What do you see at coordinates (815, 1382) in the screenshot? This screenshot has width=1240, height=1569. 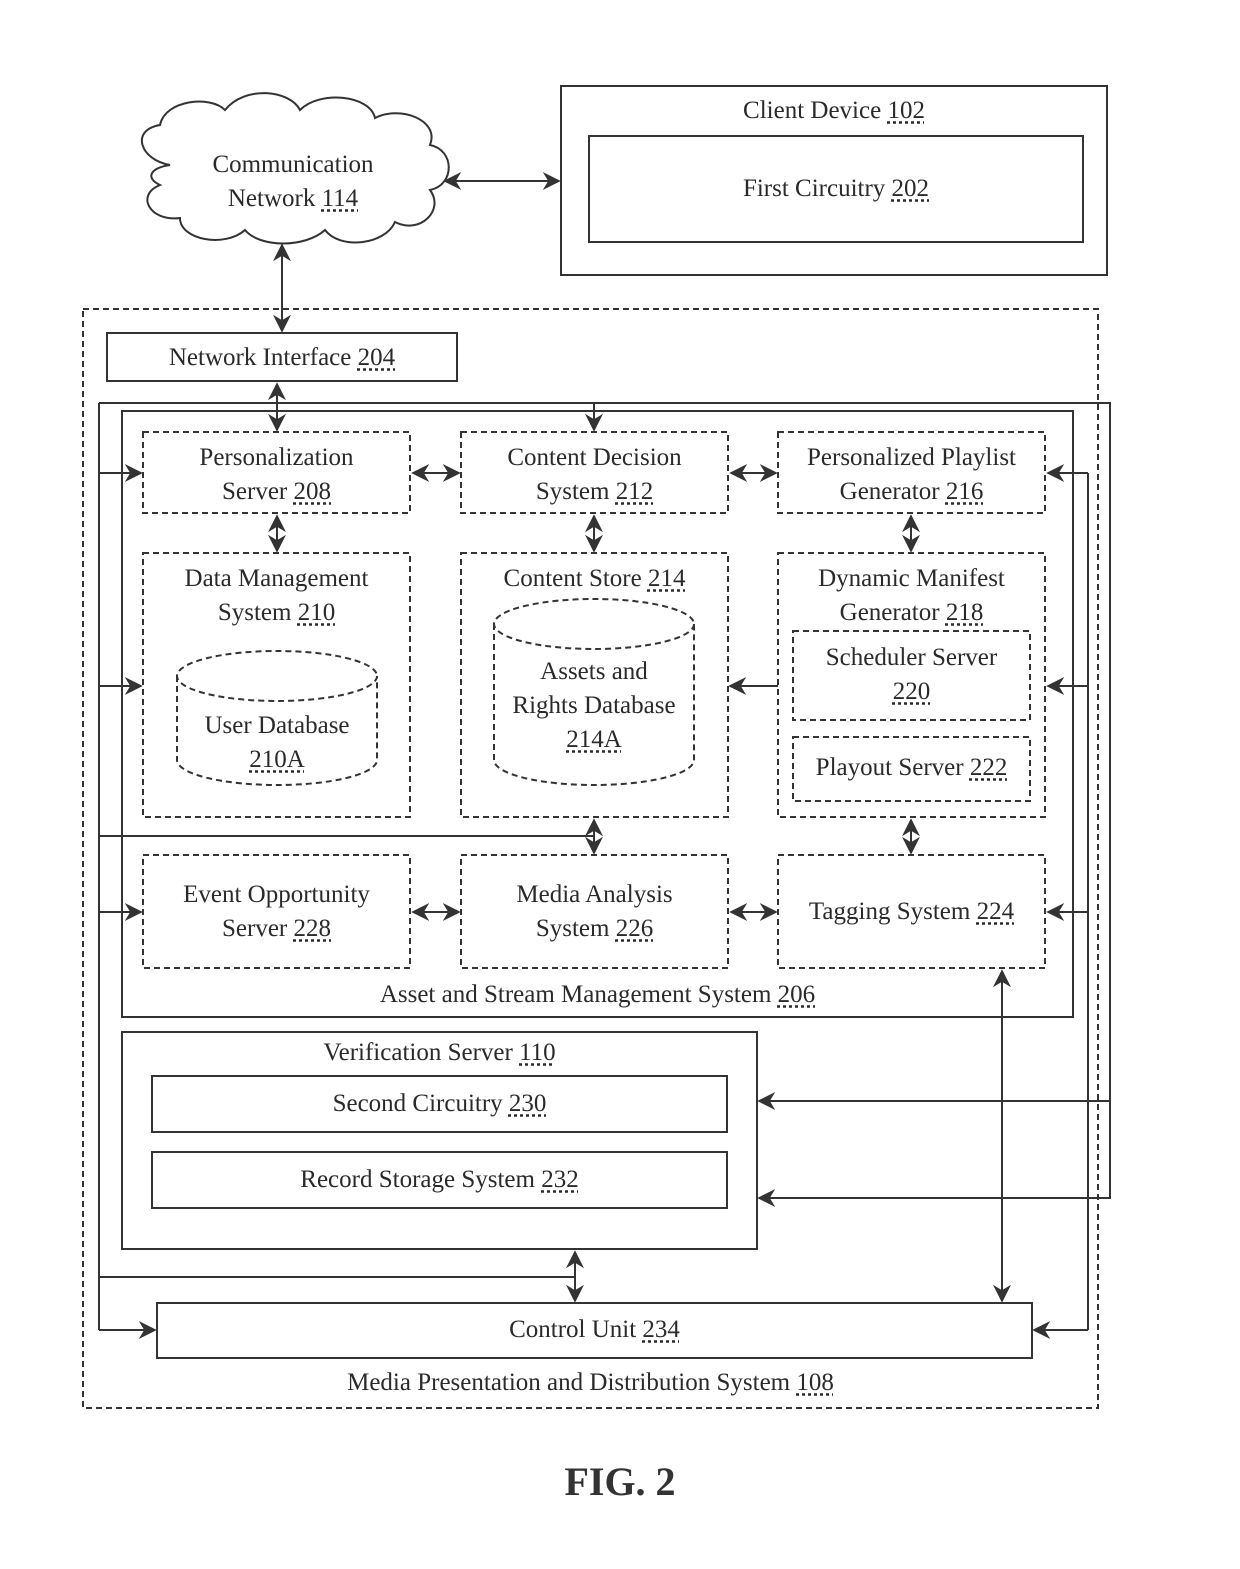 I see `media-presentation-ref: 108` at bounding box center [815, 1382].